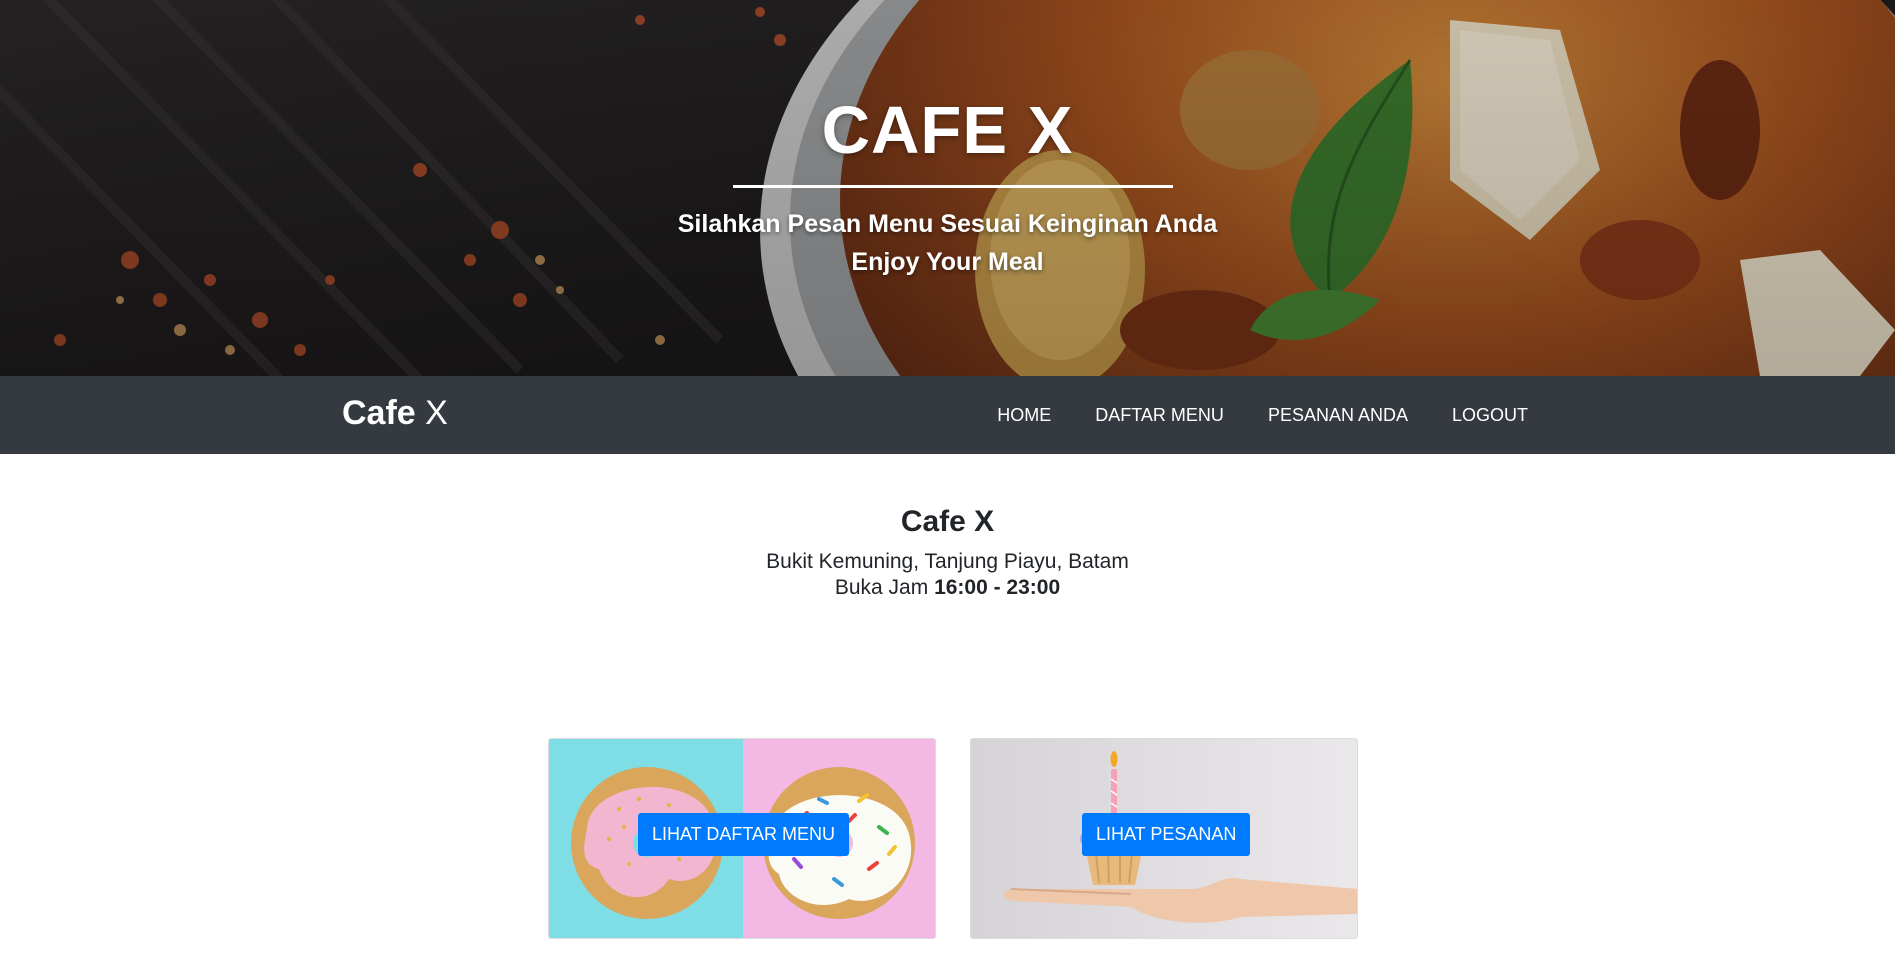 The image size is (1895, 963). What do you see at coordinates (947, 561) in the screenshot?
I see `cafe-address: Bukit Kemuning, Tanjung Piayu, Batam` at bounding box center [947, 561].